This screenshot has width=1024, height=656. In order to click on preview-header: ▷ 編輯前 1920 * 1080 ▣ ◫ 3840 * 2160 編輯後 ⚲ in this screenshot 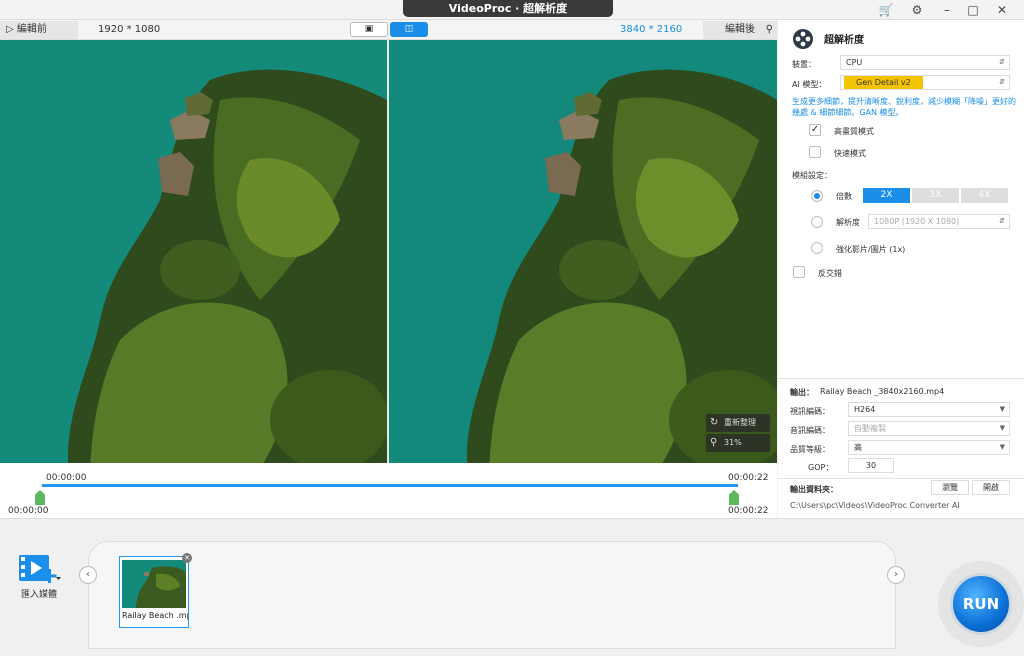, I will do `click(388, 30)`.